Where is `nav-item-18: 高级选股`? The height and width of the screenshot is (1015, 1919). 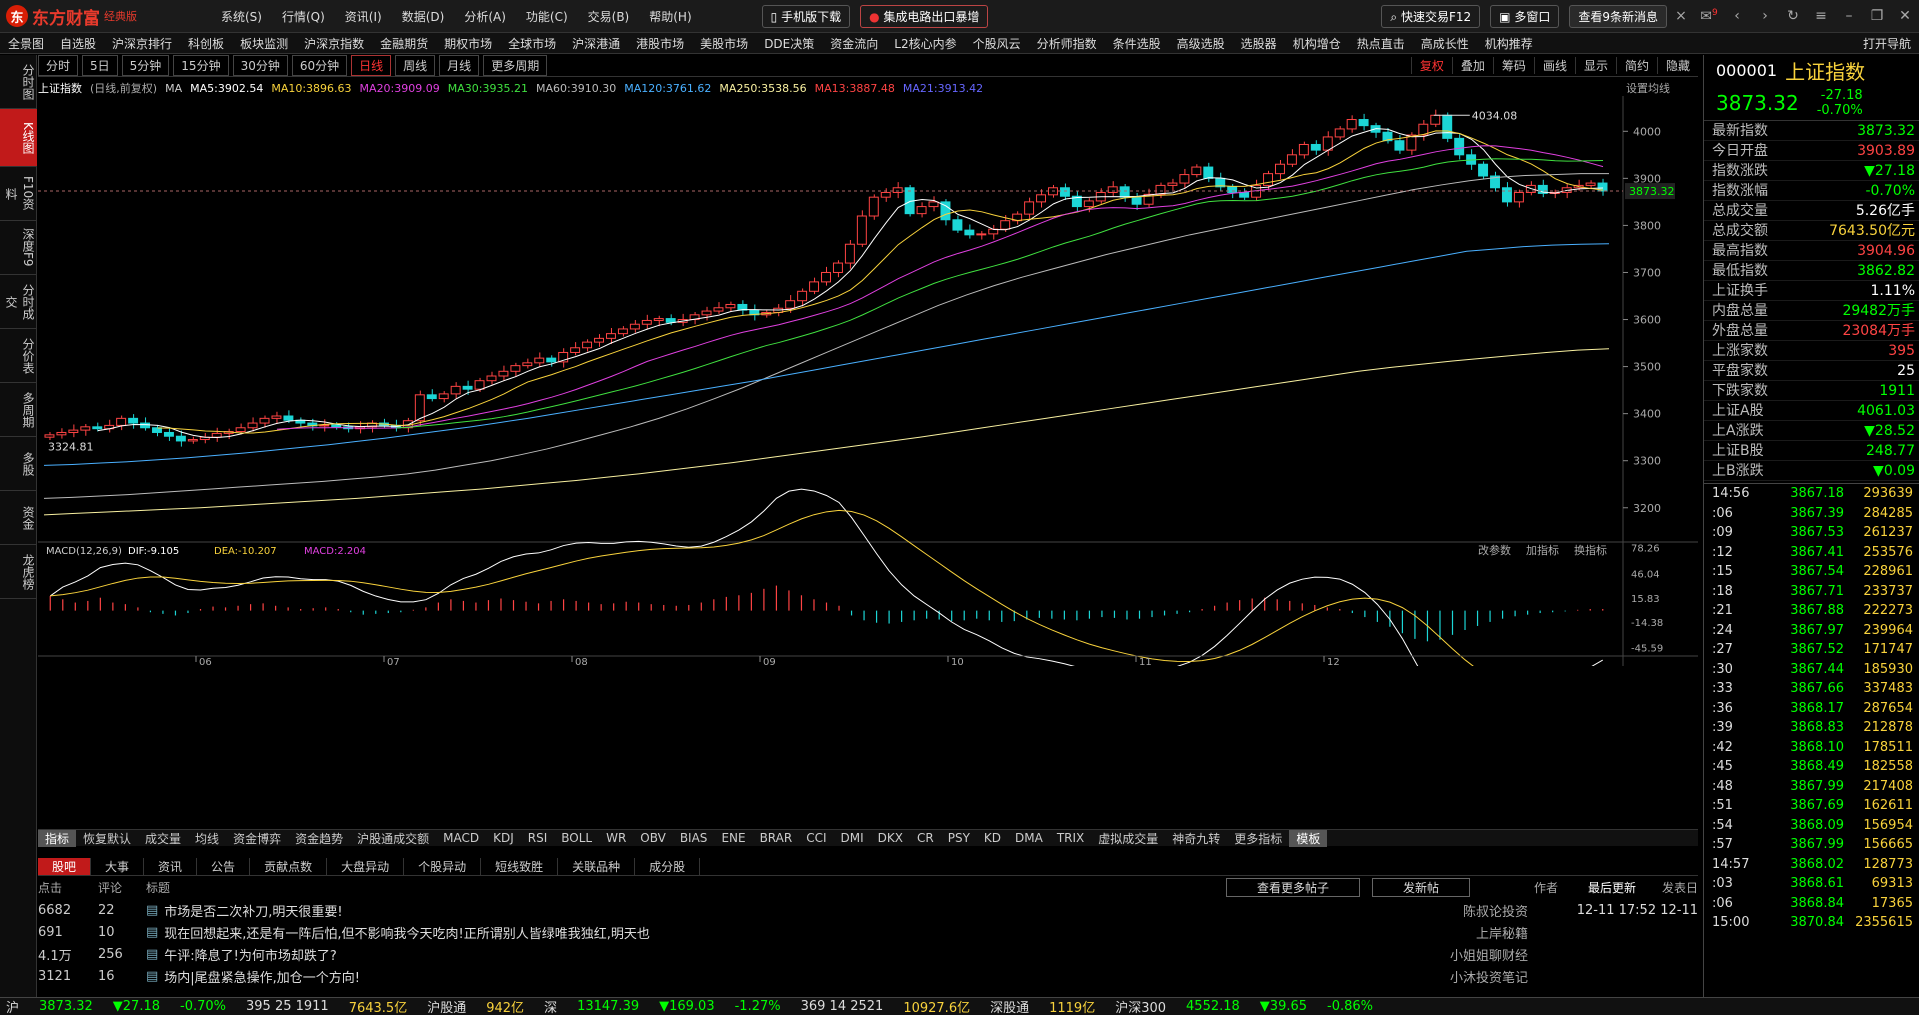
nav-item-18: 高级选股 is located at coordinates (1201, 43).